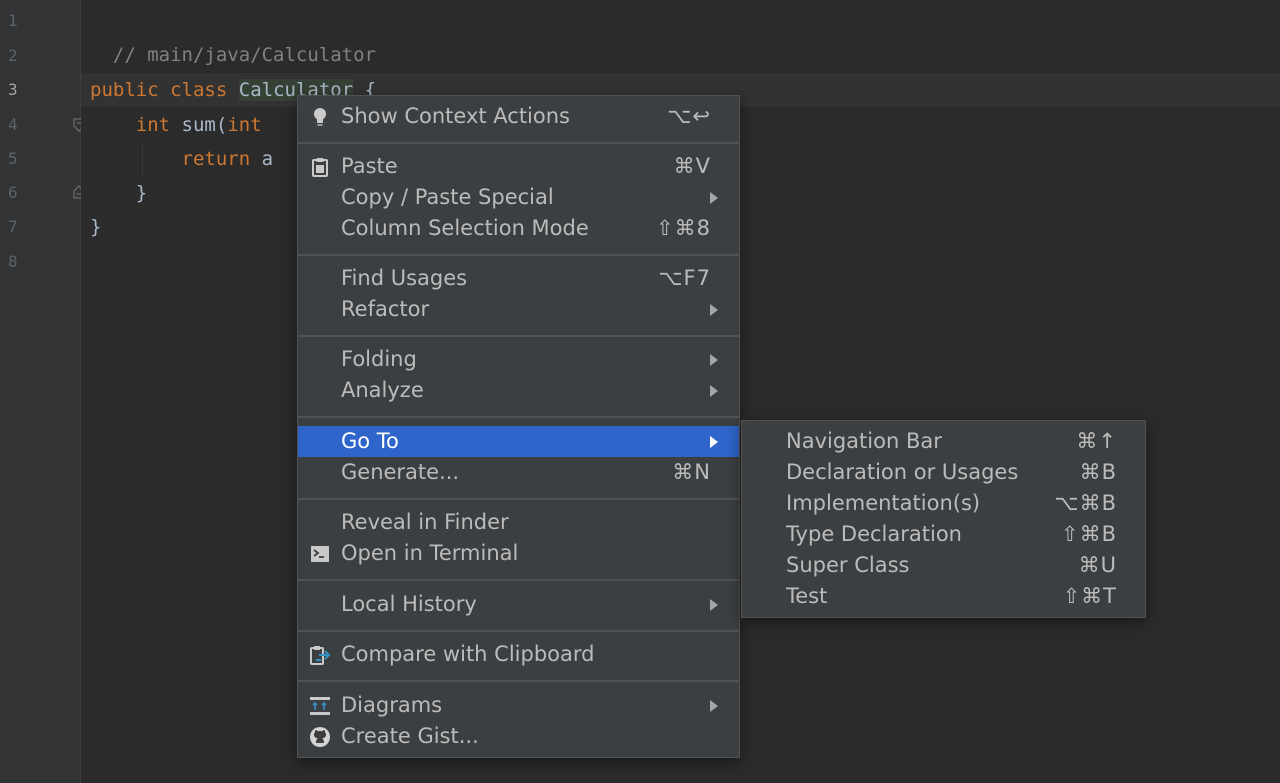 This screenshot has height=783, width=1280. What do you see at coordinates (13, 261) in the screenshot?
I see `line-number: 8` at bounding box center [13, 261].